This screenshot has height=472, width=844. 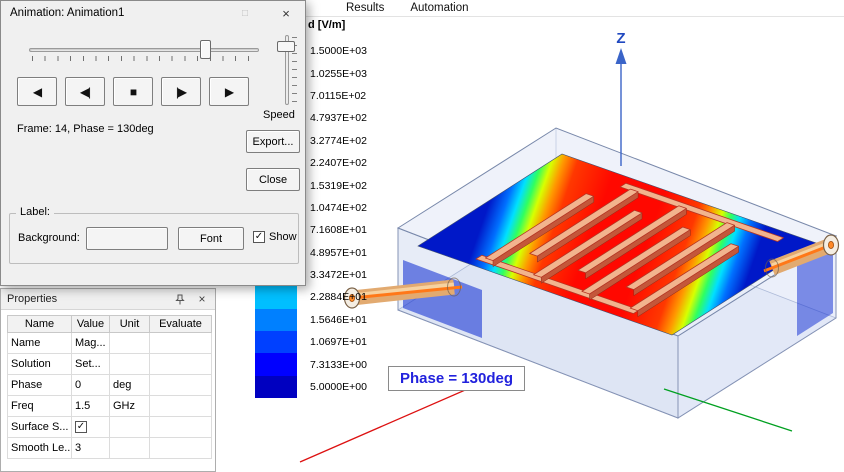 I want to click on show-checkbox-box: ✓, so click(x=259, y=237).